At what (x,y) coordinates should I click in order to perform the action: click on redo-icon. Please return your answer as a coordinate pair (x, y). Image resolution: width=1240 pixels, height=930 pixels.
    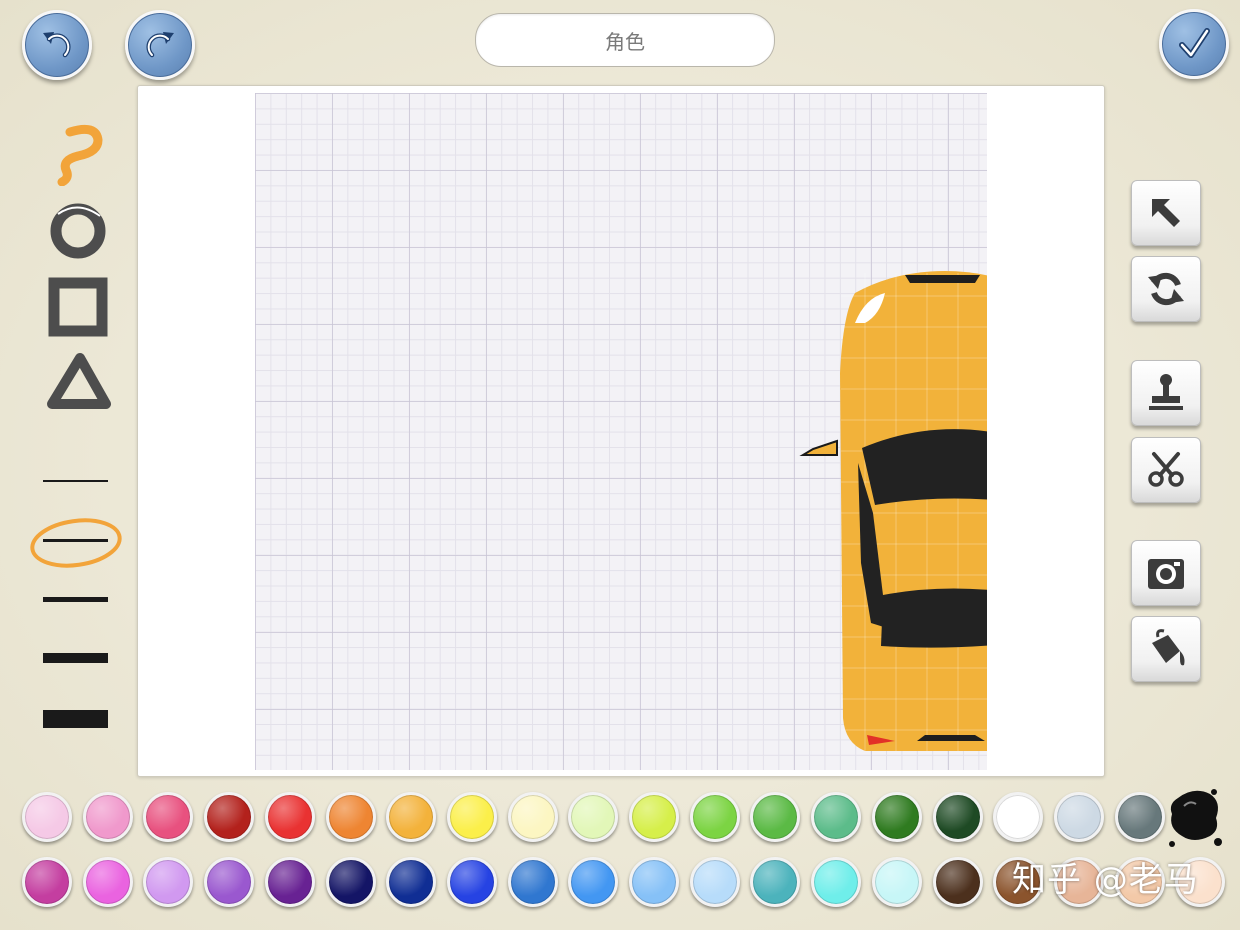
    Looking at the image, I should click on (160, 45).